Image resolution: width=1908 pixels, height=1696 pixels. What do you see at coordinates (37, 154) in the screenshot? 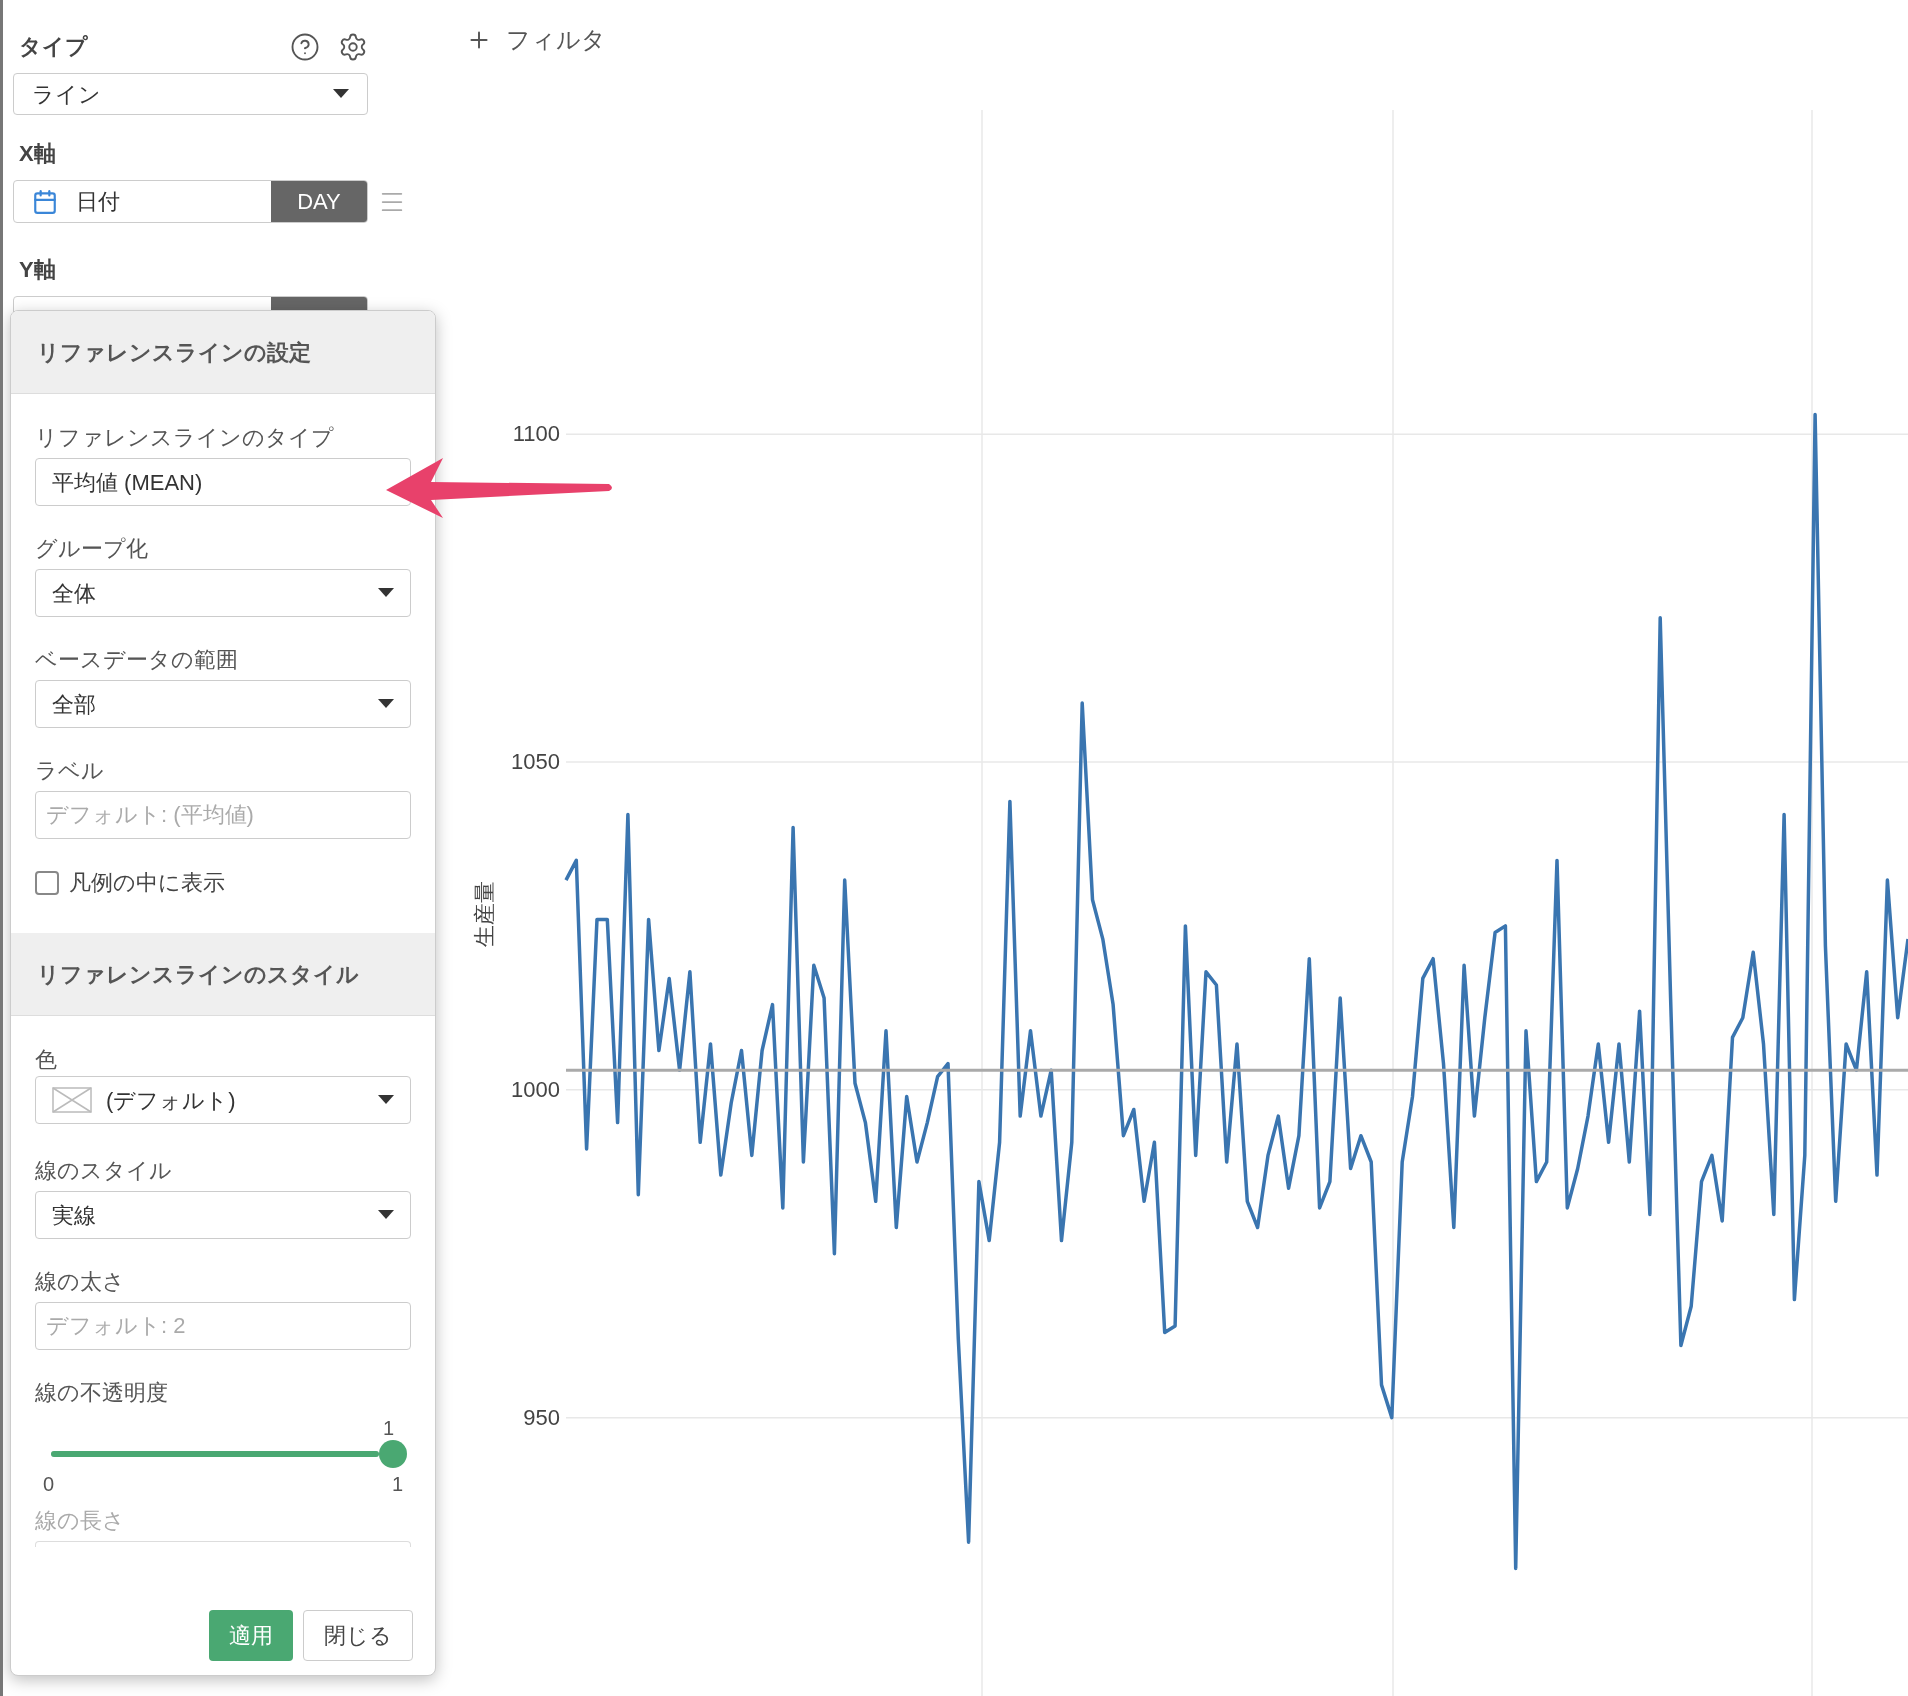
I see `section-label: X軸` at bounding box center [37, 154].